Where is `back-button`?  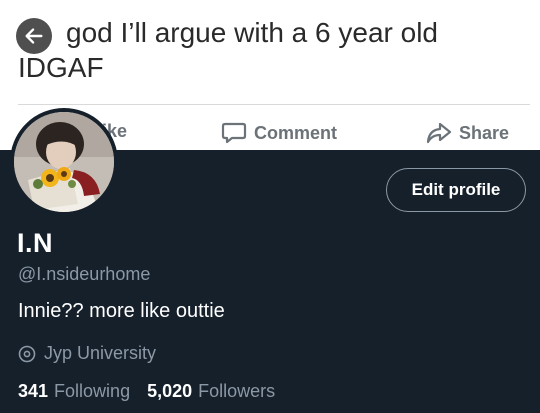
back-button is located at coordinates (34, 36).